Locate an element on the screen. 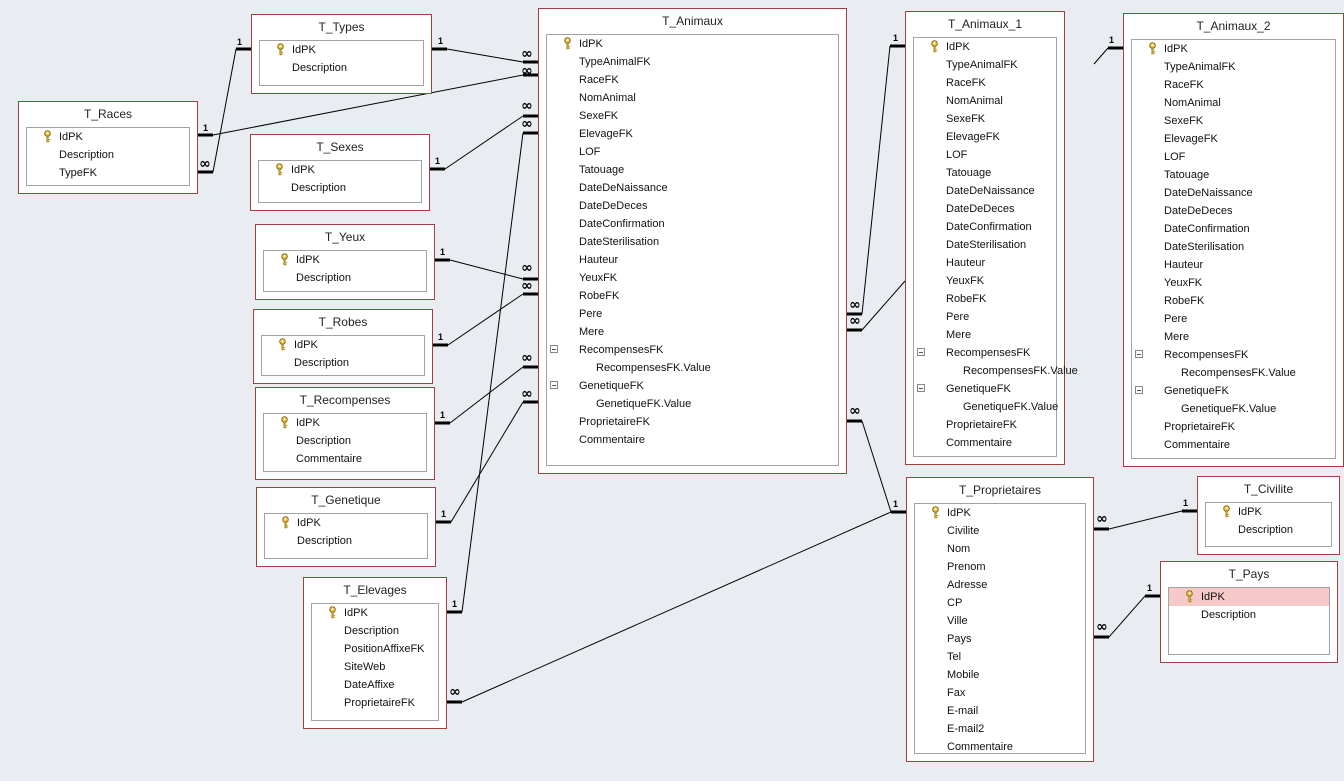  field-fax: Fax is located at coordinates (1000, 693).